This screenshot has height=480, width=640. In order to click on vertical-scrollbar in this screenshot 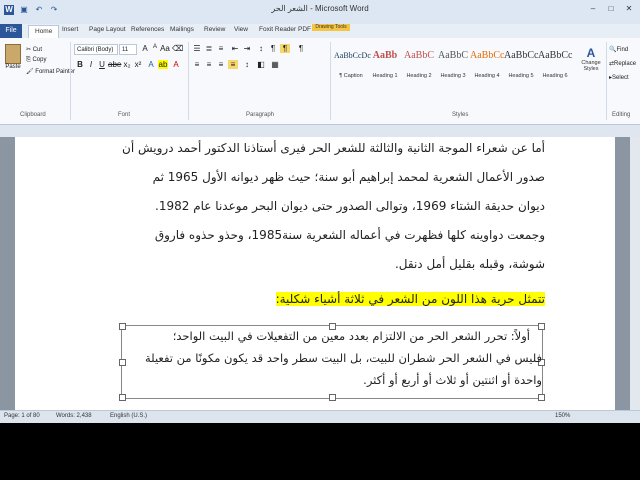, I will do `click(635, 273)`.